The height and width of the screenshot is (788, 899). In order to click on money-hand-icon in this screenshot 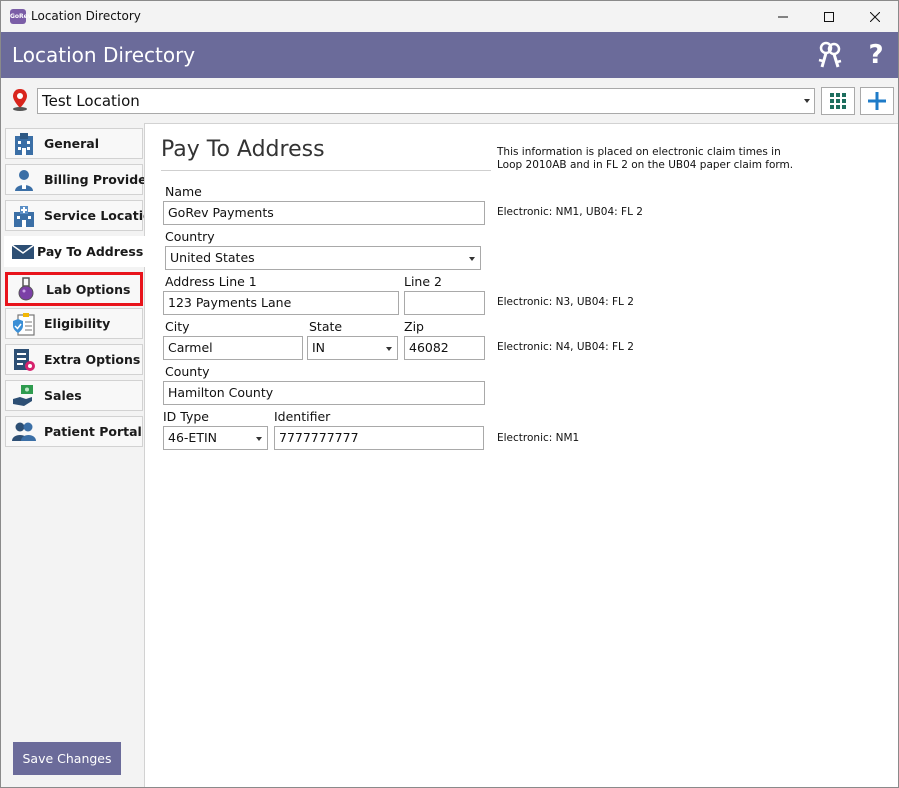, I will do `click(24, 396)`.